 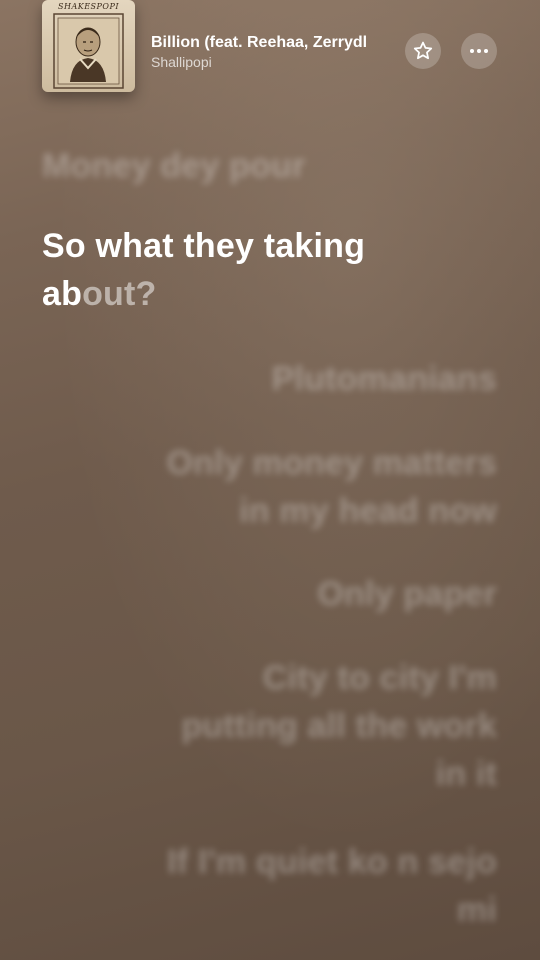 I want to click on lyric-current-part-1: So what they taking, so click(x=204, y=246).